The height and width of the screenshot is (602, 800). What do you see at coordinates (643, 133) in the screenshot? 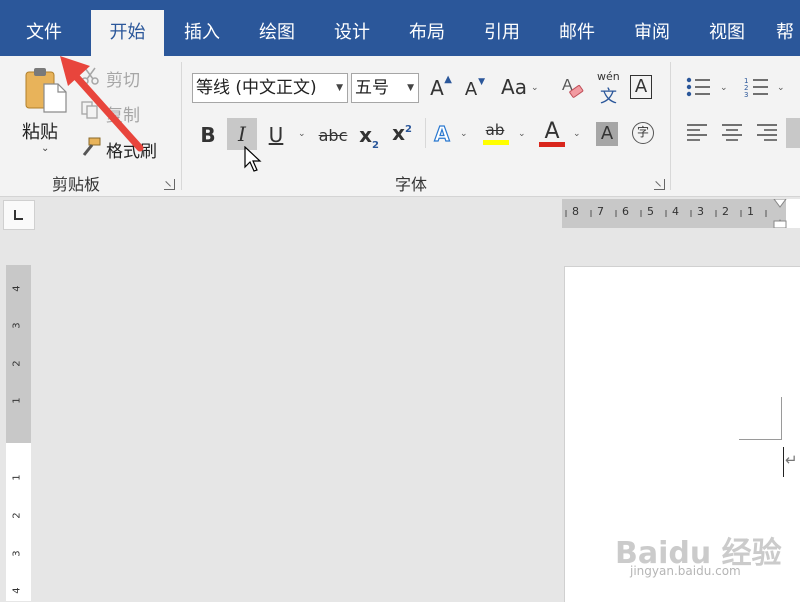
I see `enclose-characters-button: 字` at bounding box center [643, 133].